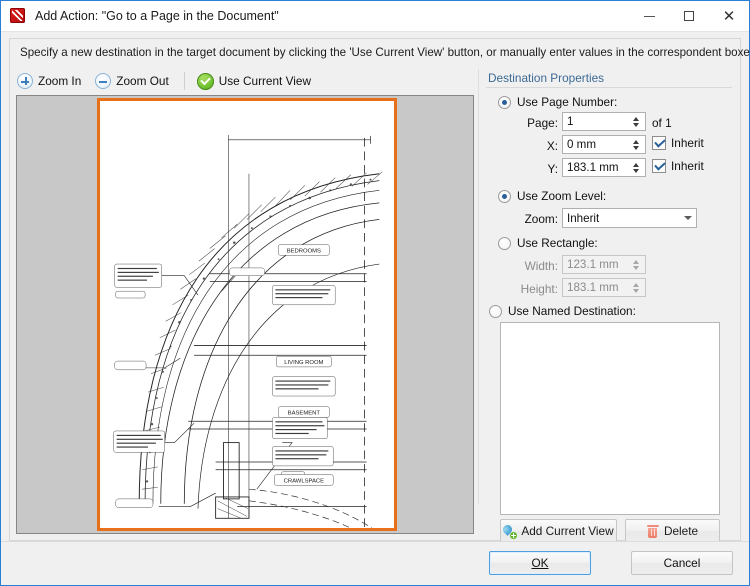 This screenshot has width=750, height=586. What do you see at coordinates (546, 78) in the screenshot?
I see `group-title: Destination Properties` at bounding box center [546, 78].